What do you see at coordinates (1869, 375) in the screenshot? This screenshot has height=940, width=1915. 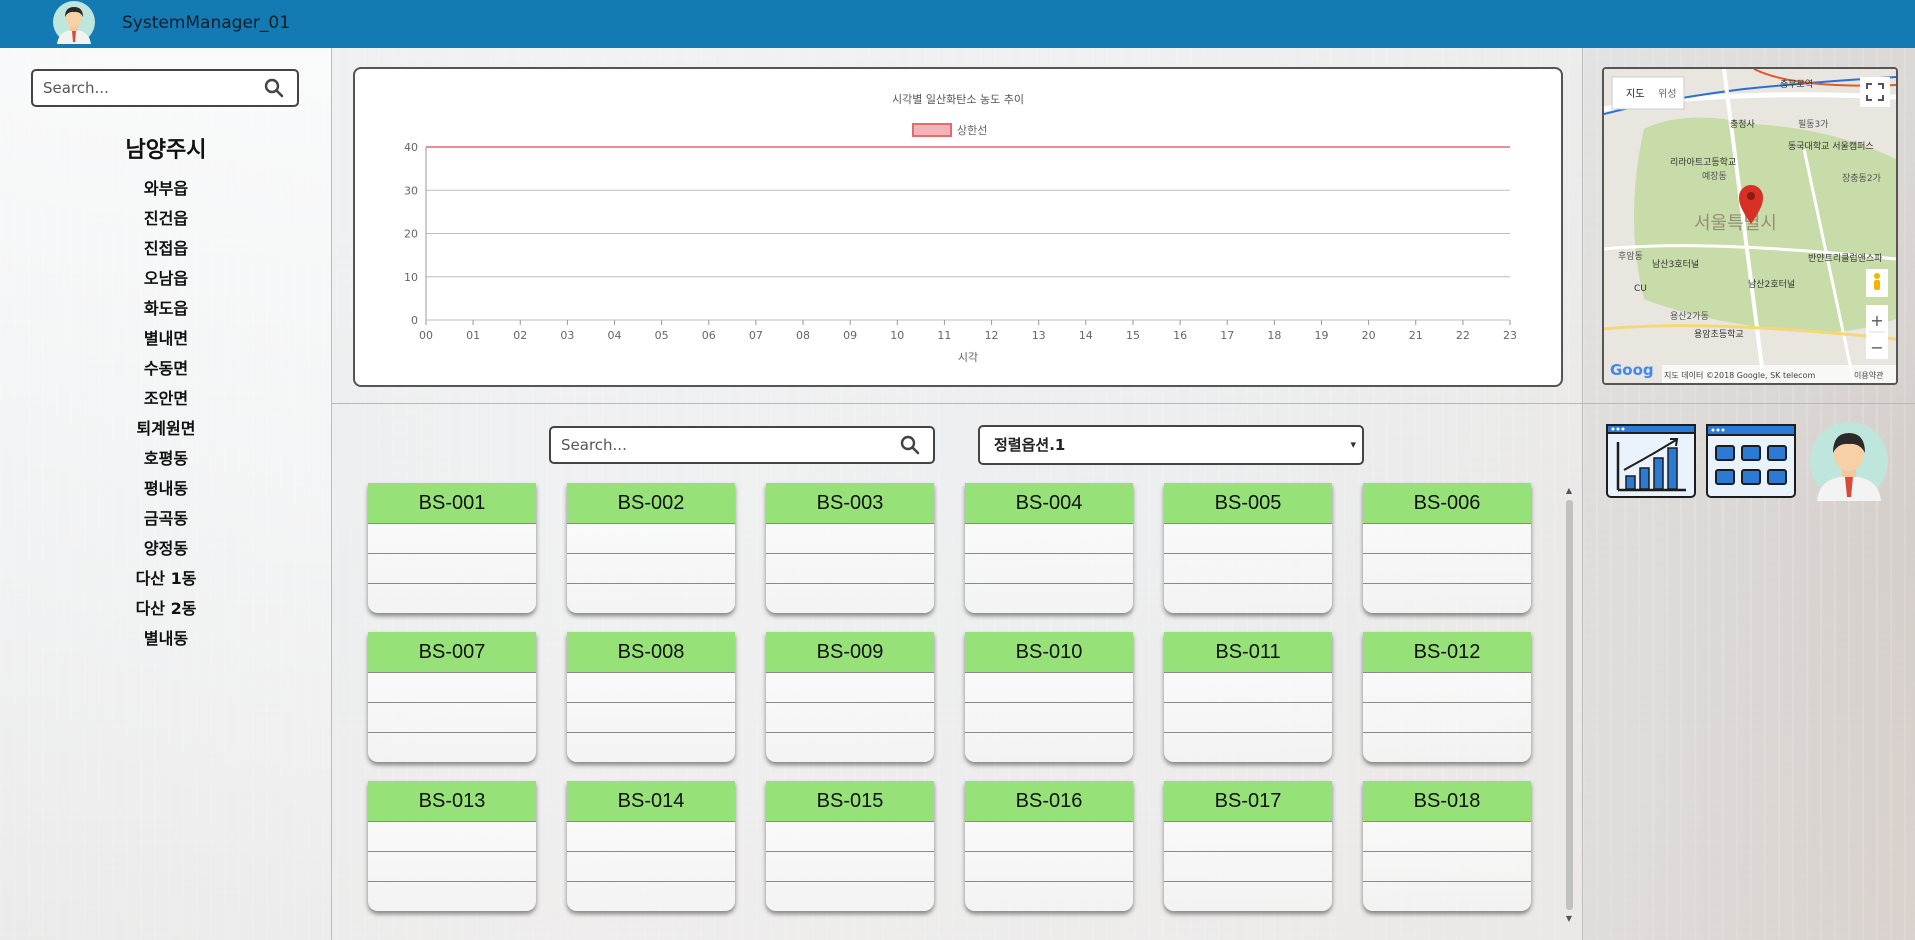 I see `map-terms-link: 이용약관` at bounding box center [1869, 375].